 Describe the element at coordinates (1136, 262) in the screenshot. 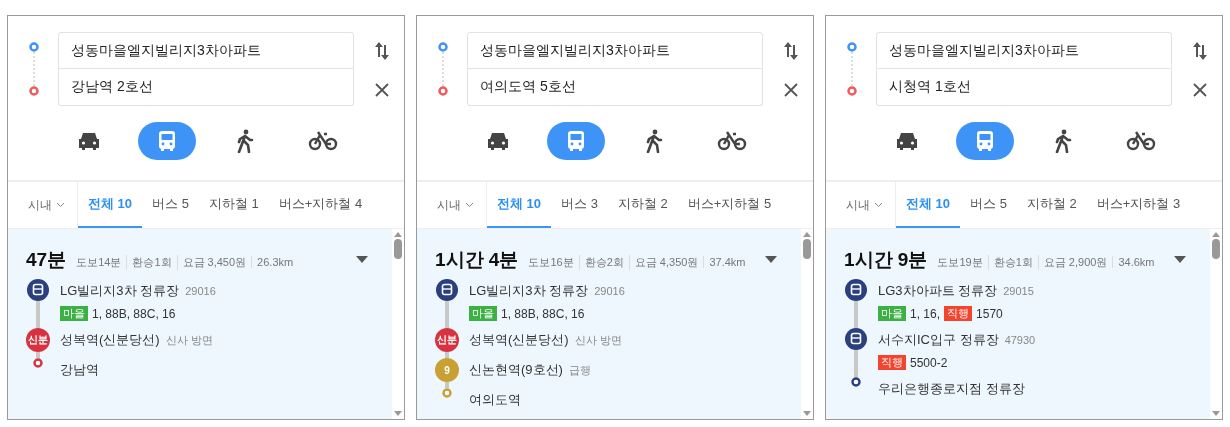

I see `route-detail: 34.6km` at that location.